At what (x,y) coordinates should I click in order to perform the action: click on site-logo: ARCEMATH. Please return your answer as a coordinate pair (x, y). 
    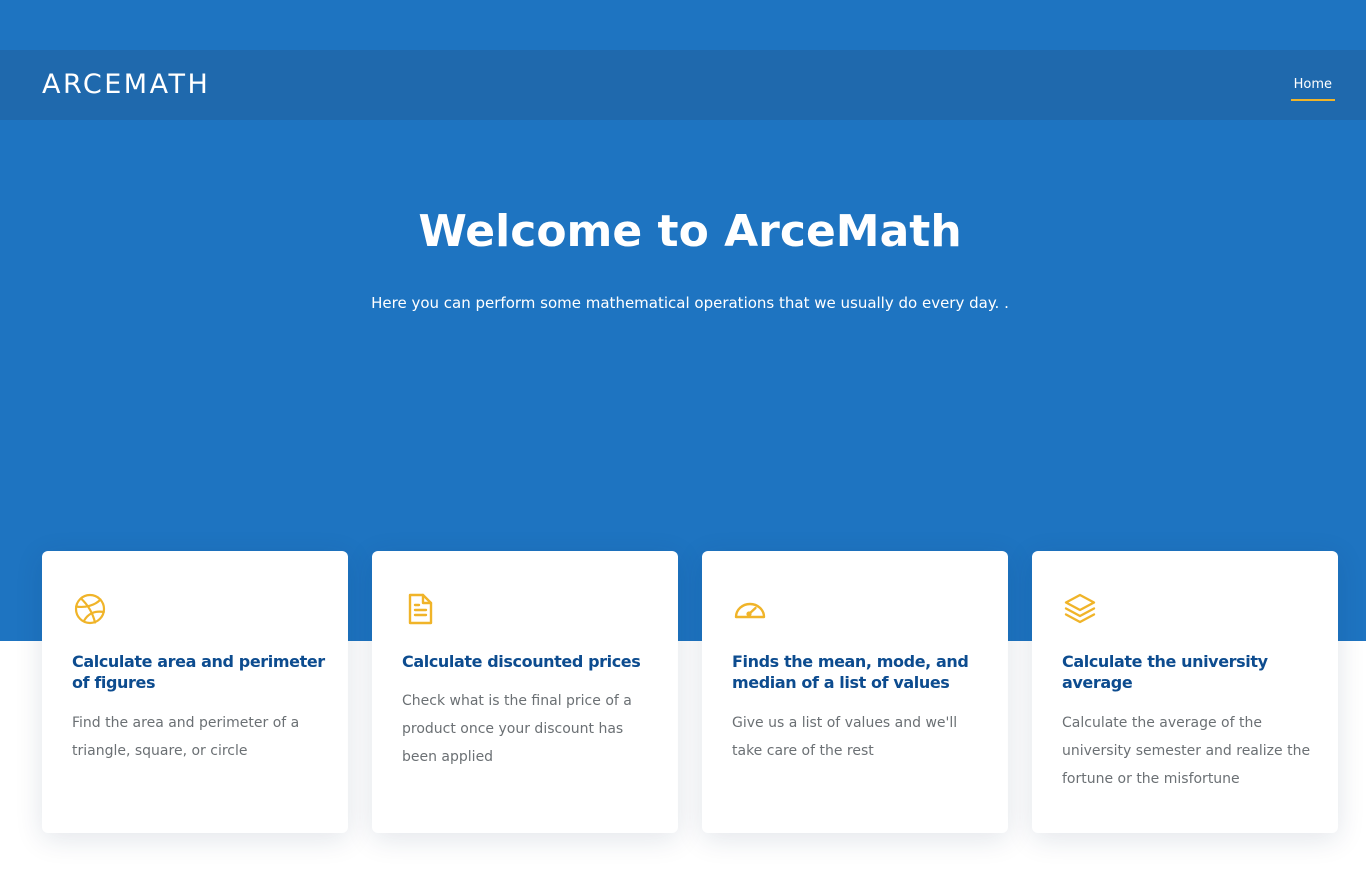
    Looking at the image, I should click on (126, 85).